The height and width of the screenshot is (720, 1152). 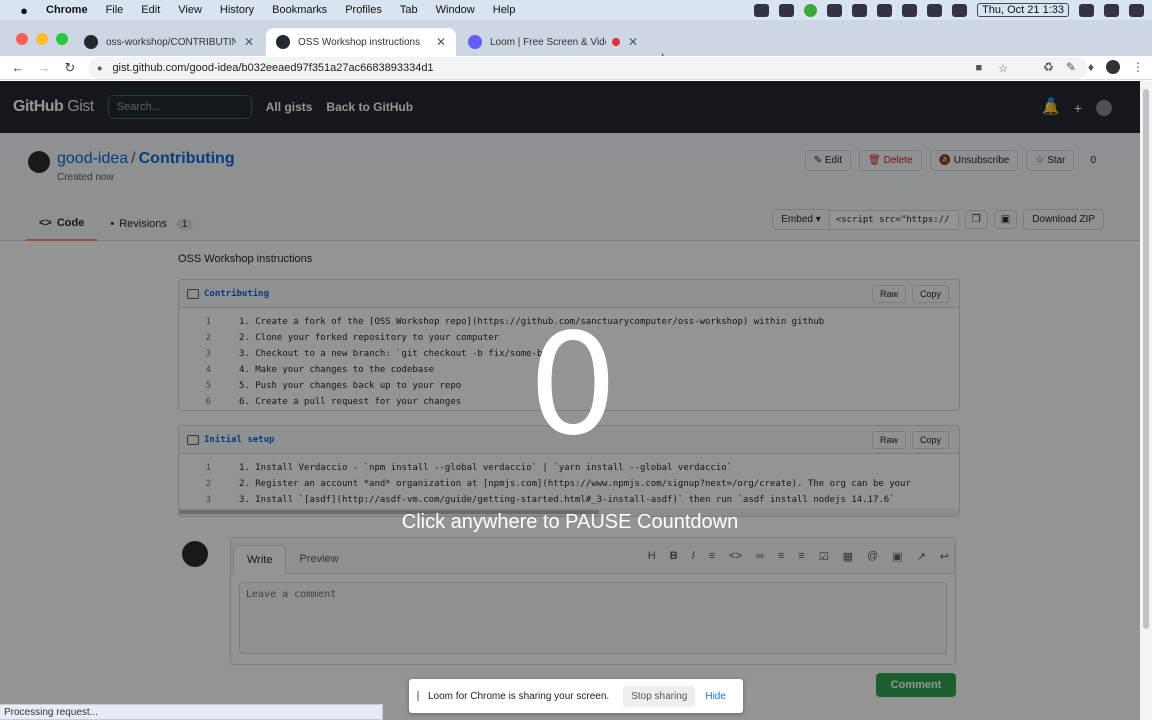 What do you see at coordinates (18, 67) in the screenshot?
I see `back-icon: ←` at bounding box center [18, 67].